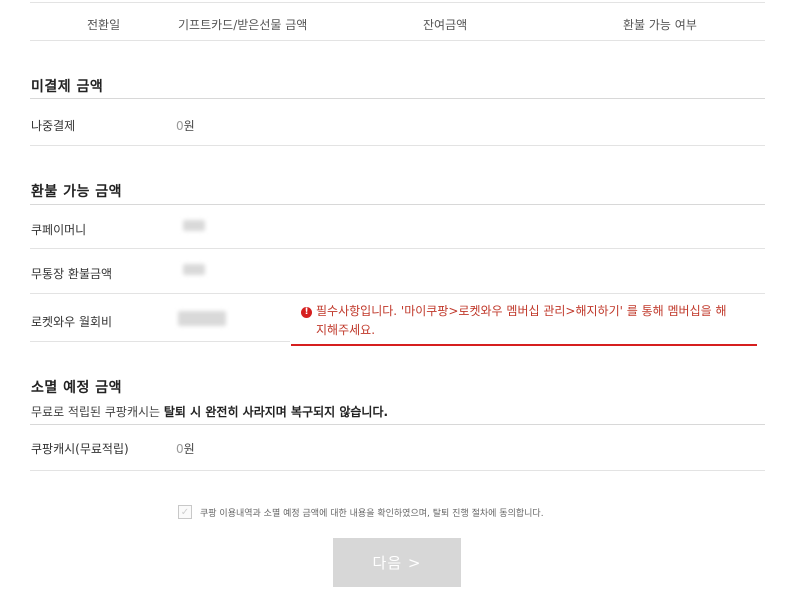  What do you see at coordinates (397, 470) in the screenshot?
I see `expiring-row-divider` at bounding box center [397, 470].